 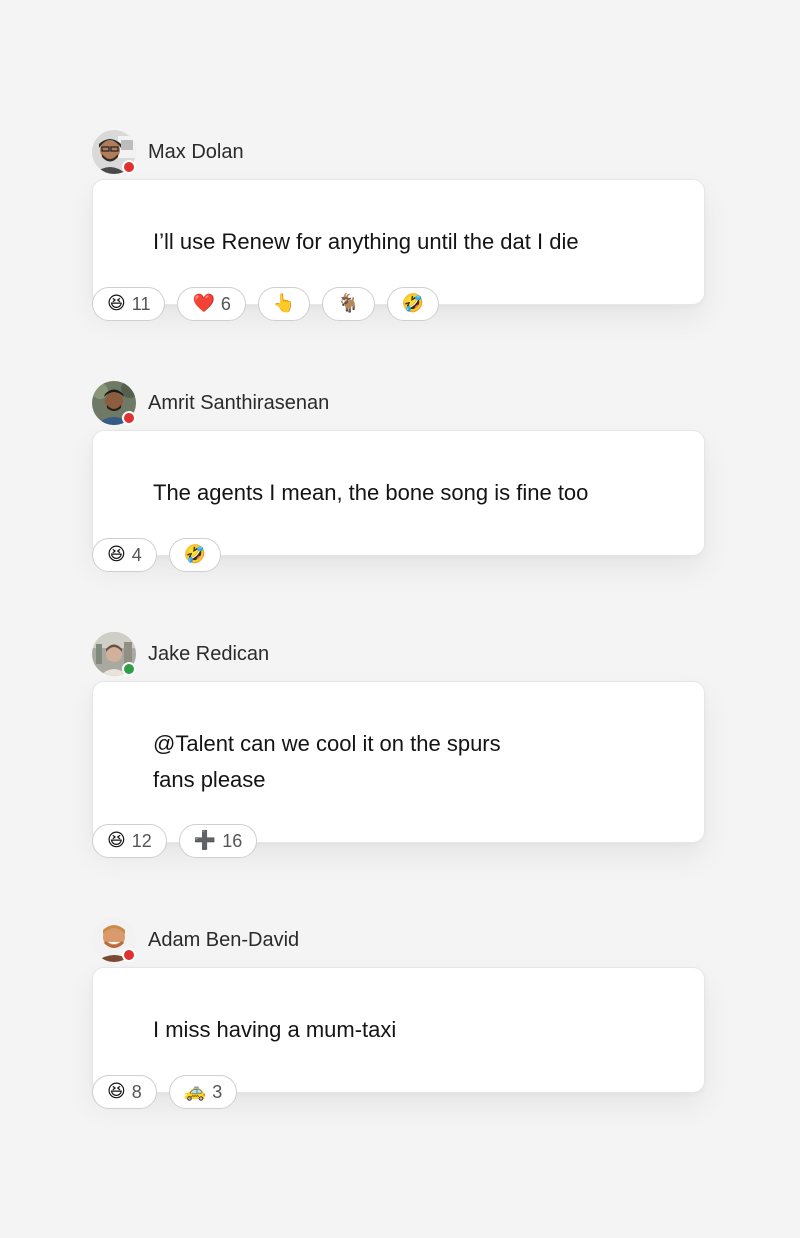 I want to click on author-name: Adam Ben-David, so click(x=223, y=940).